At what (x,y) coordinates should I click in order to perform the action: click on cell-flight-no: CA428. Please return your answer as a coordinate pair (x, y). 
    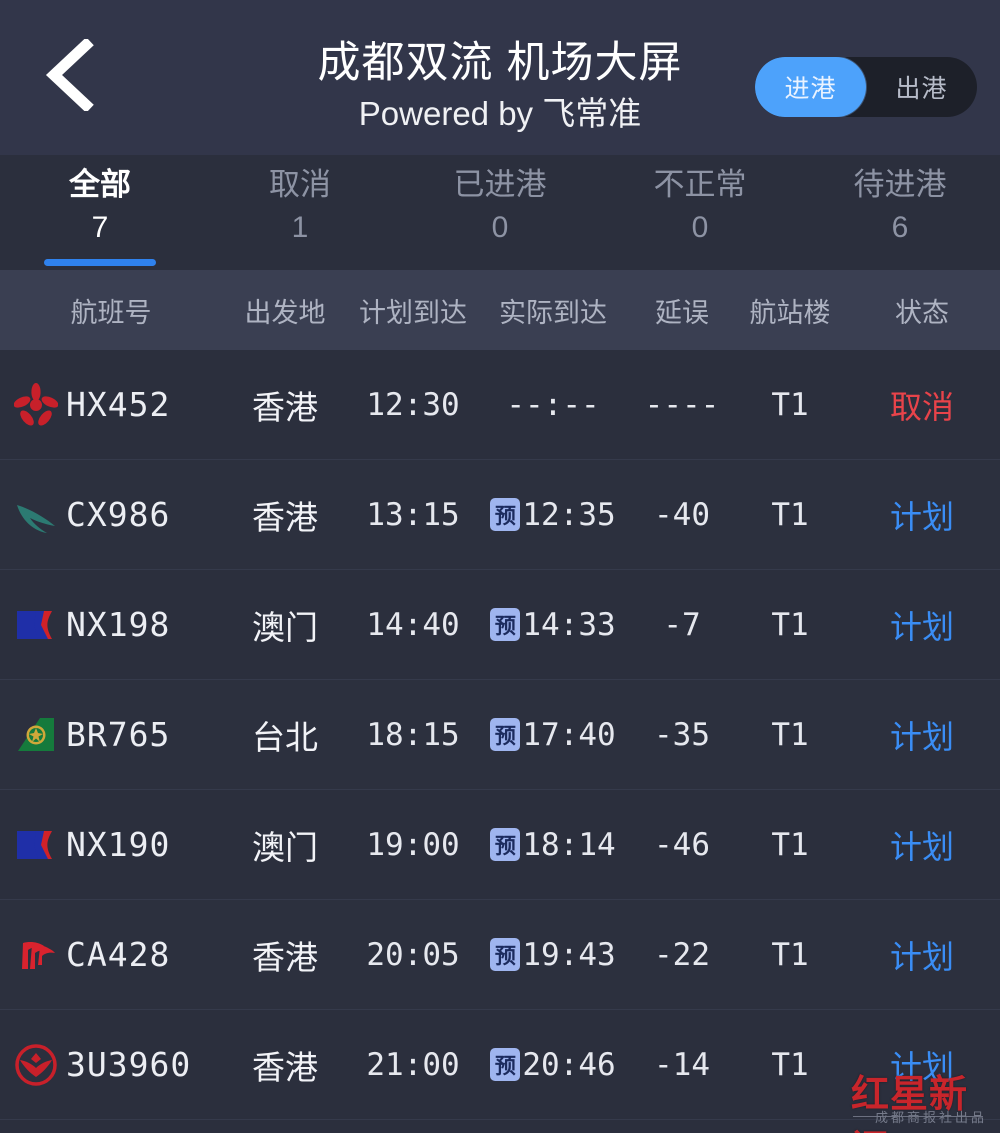
    Looking at the image, I should click on (111, 955).